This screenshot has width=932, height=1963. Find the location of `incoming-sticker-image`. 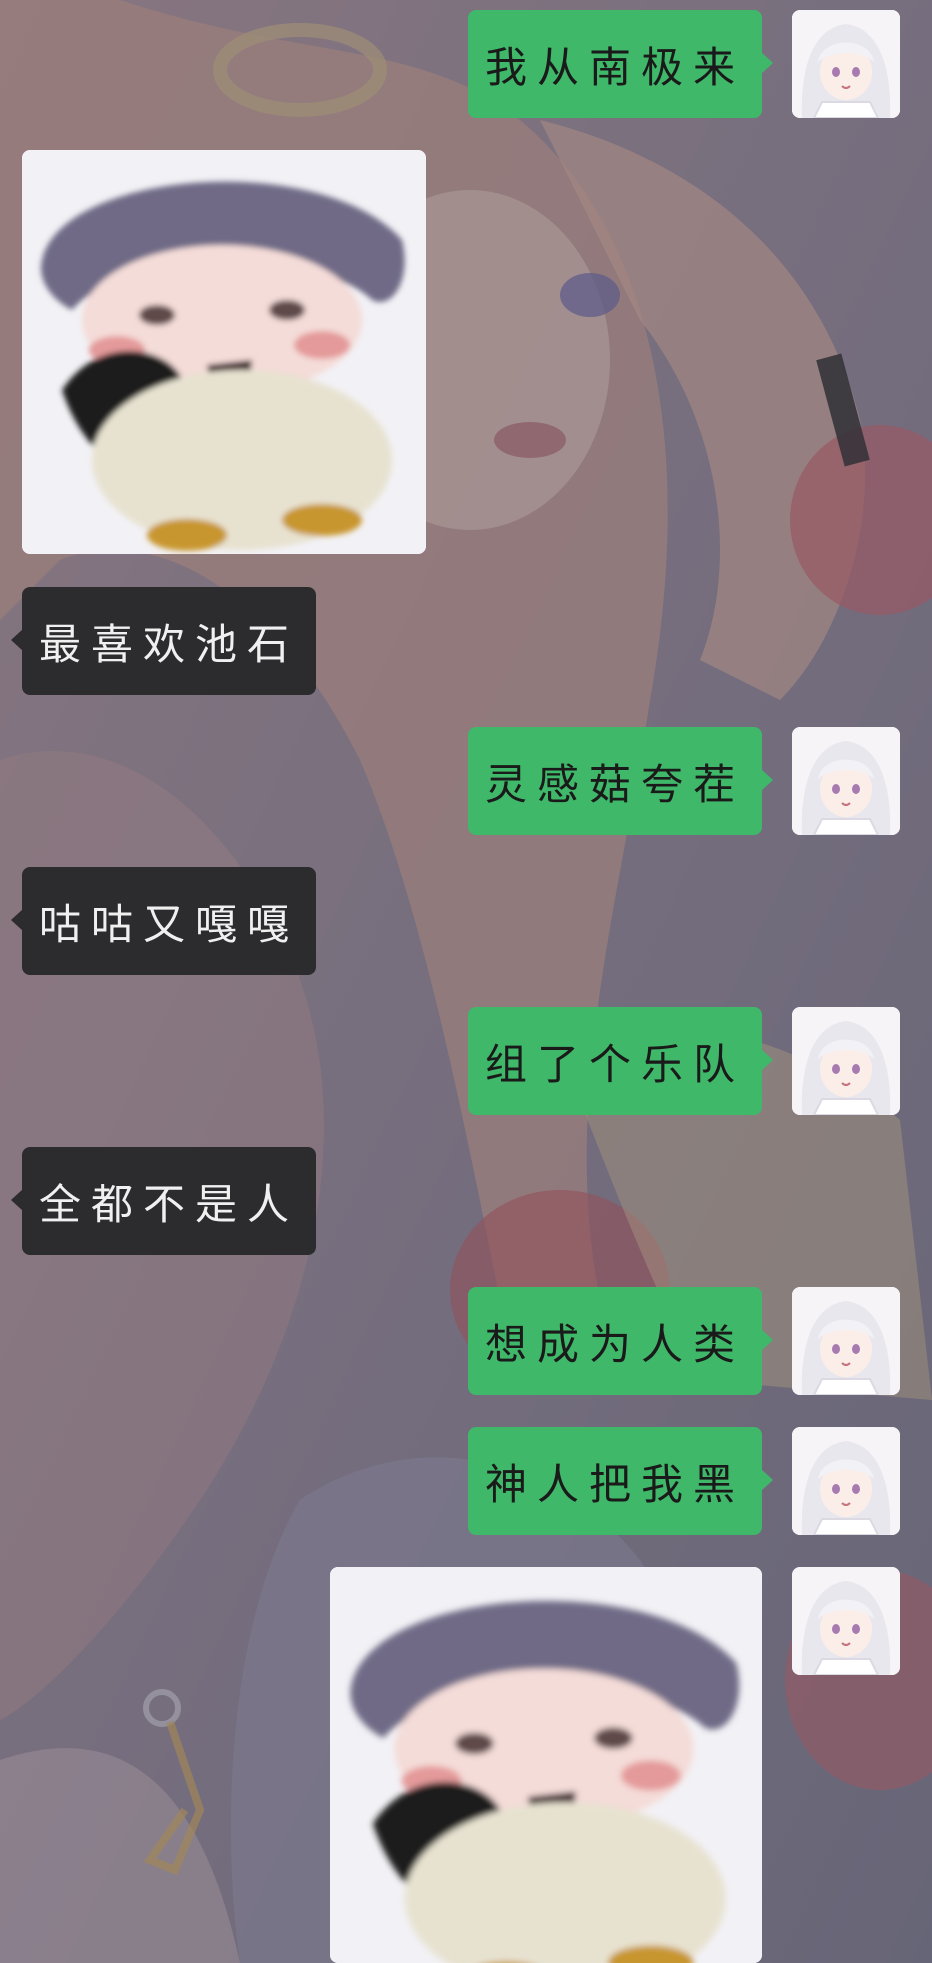

incoming-sticker-image is located at coordinates (224, 352).